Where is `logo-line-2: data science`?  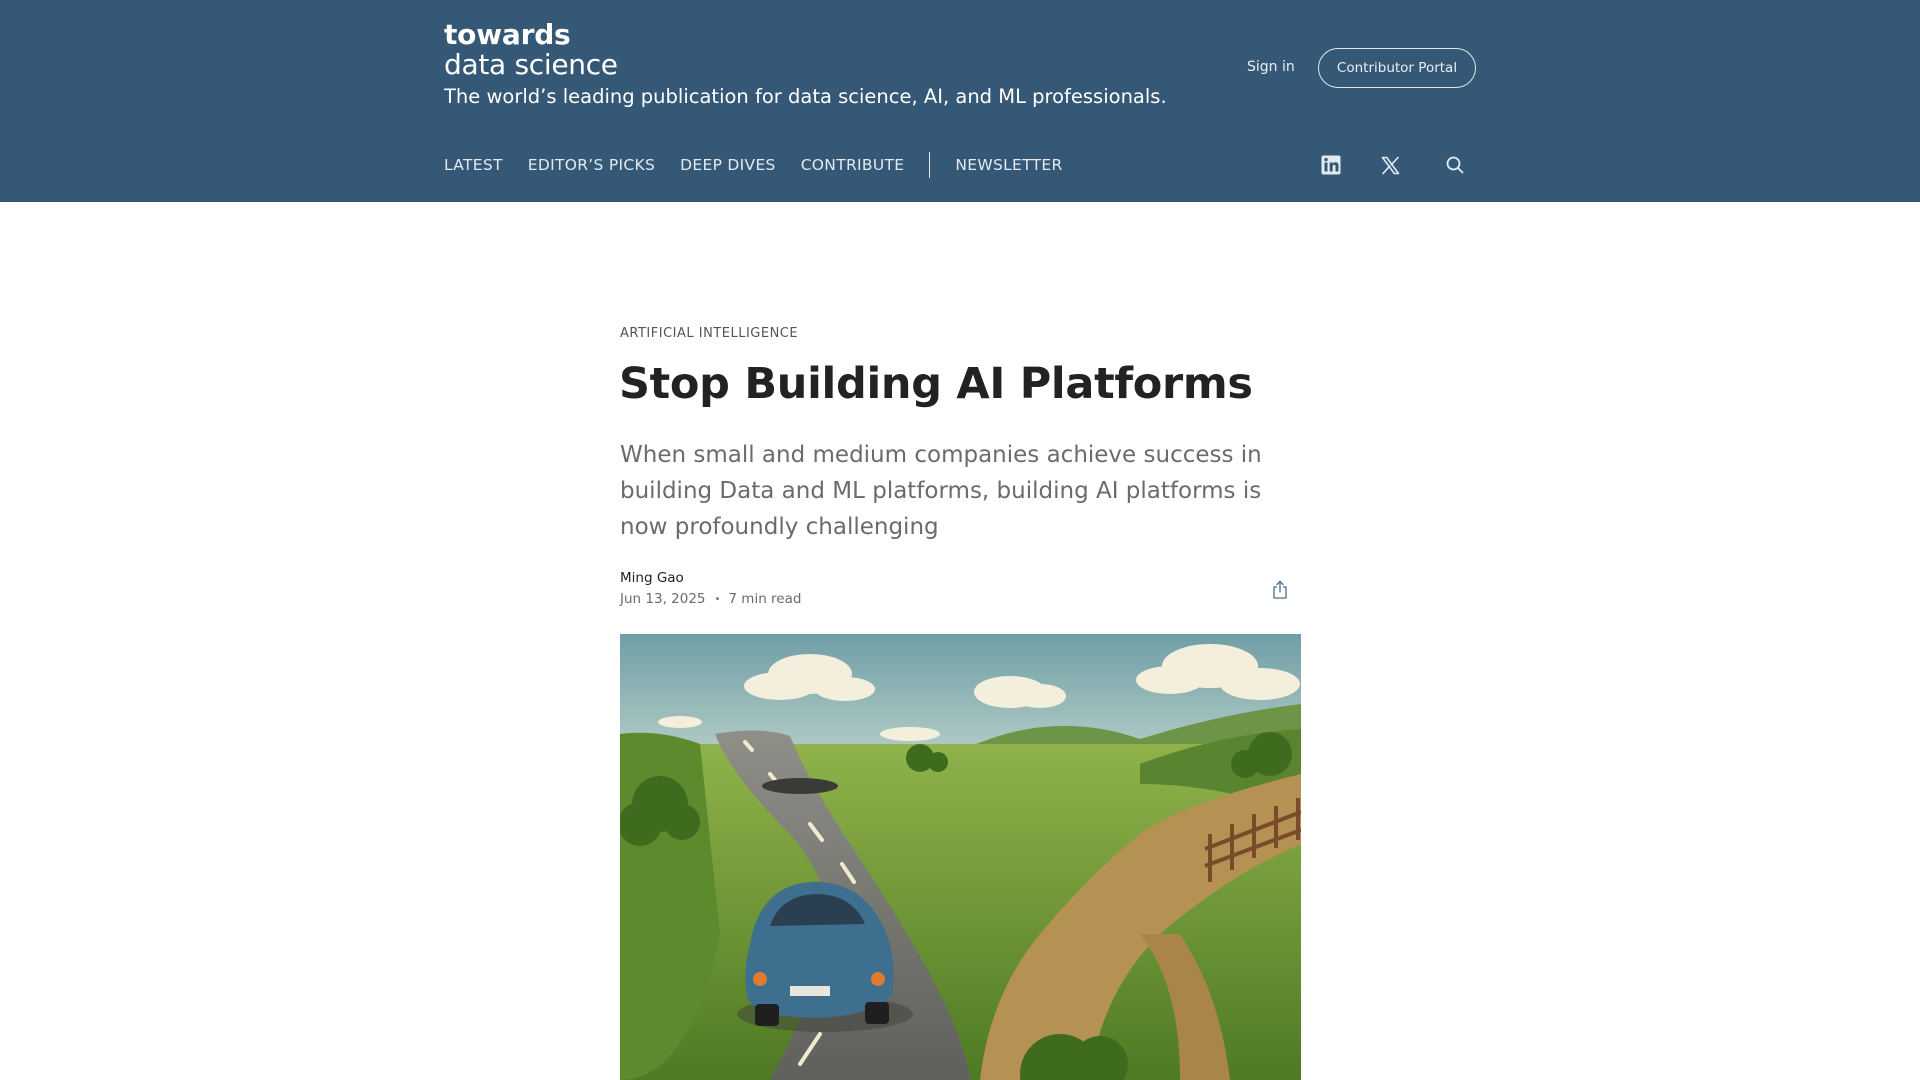
logo-line-2: data science is located at coordinates (531, 64).